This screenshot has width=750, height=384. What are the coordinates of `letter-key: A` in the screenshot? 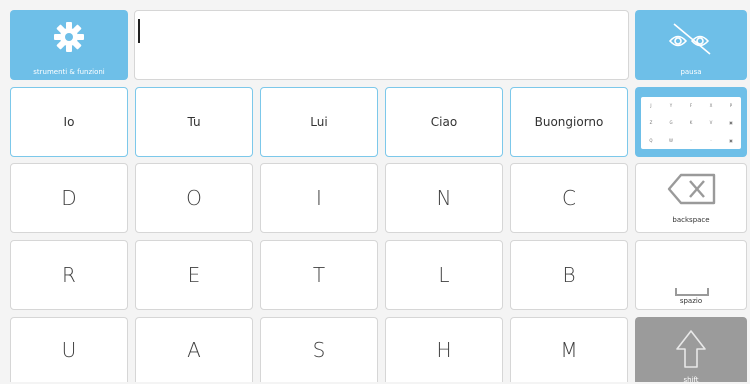 It's located at (194, 349).